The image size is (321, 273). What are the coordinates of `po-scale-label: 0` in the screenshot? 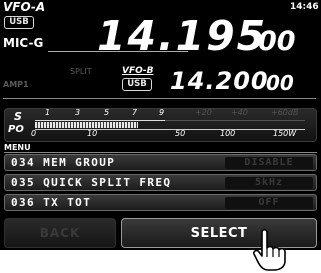 It's located at (34, 133).